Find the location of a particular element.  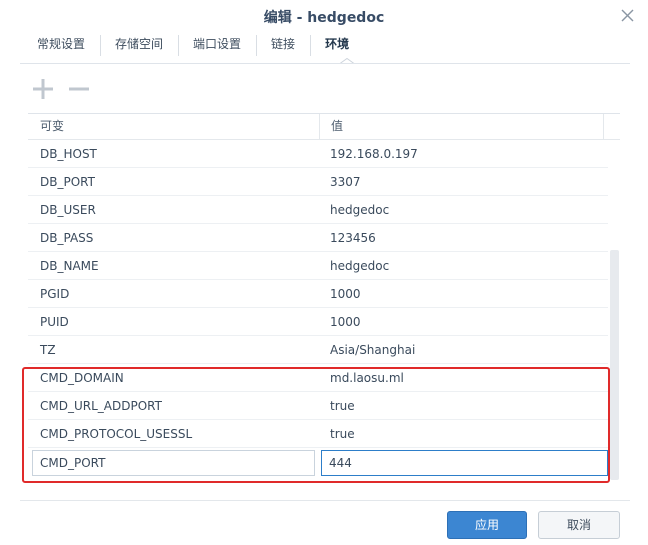

table-row: DB_NAME hedgedoc is located at coordinates (318, 266).